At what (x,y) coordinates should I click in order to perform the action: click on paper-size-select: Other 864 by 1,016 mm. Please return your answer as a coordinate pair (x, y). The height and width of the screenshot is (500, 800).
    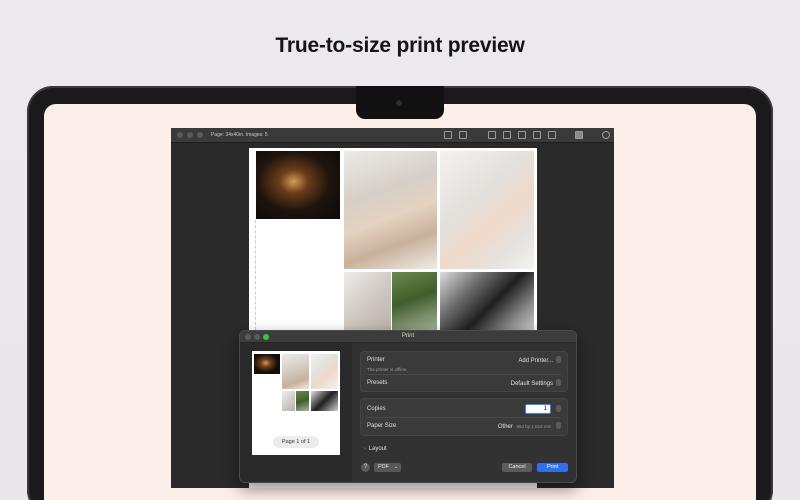
    Looking at the image, I should click on (529, 426).